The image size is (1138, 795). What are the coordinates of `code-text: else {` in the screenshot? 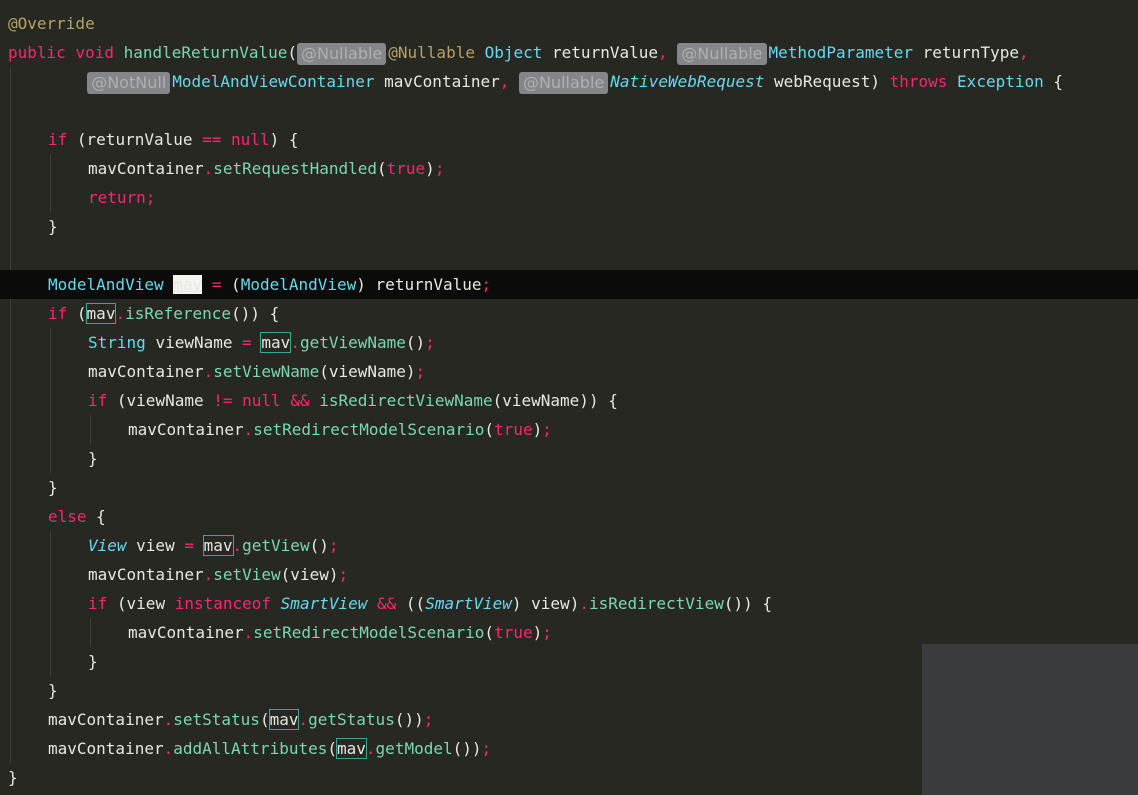 It's located at (77, 516).